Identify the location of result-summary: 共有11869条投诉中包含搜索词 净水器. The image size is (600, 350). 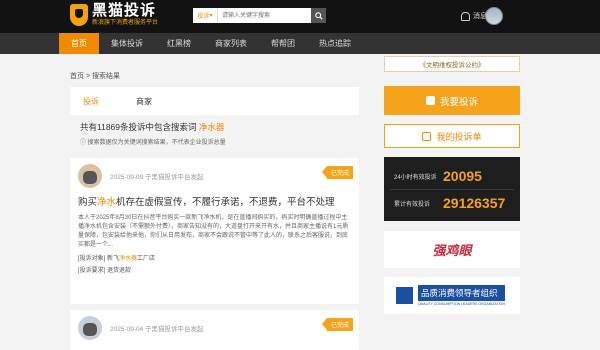
(214, 126).